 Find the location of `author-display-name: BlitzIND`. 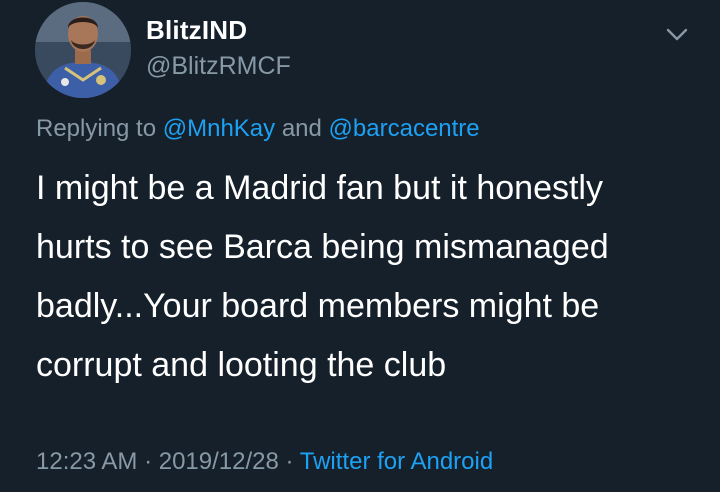

author-display-name: BlitzIND is located at coordinates (196, 30).